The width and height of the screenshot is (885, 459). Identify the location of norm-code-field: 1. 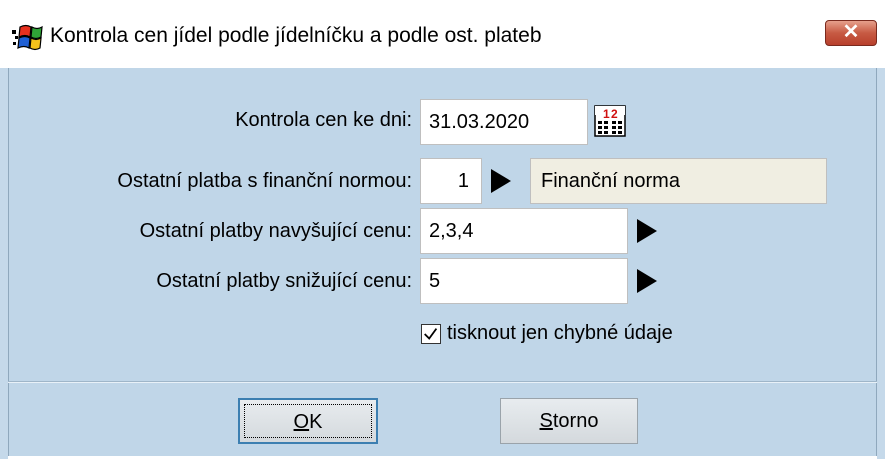
(451, 181).